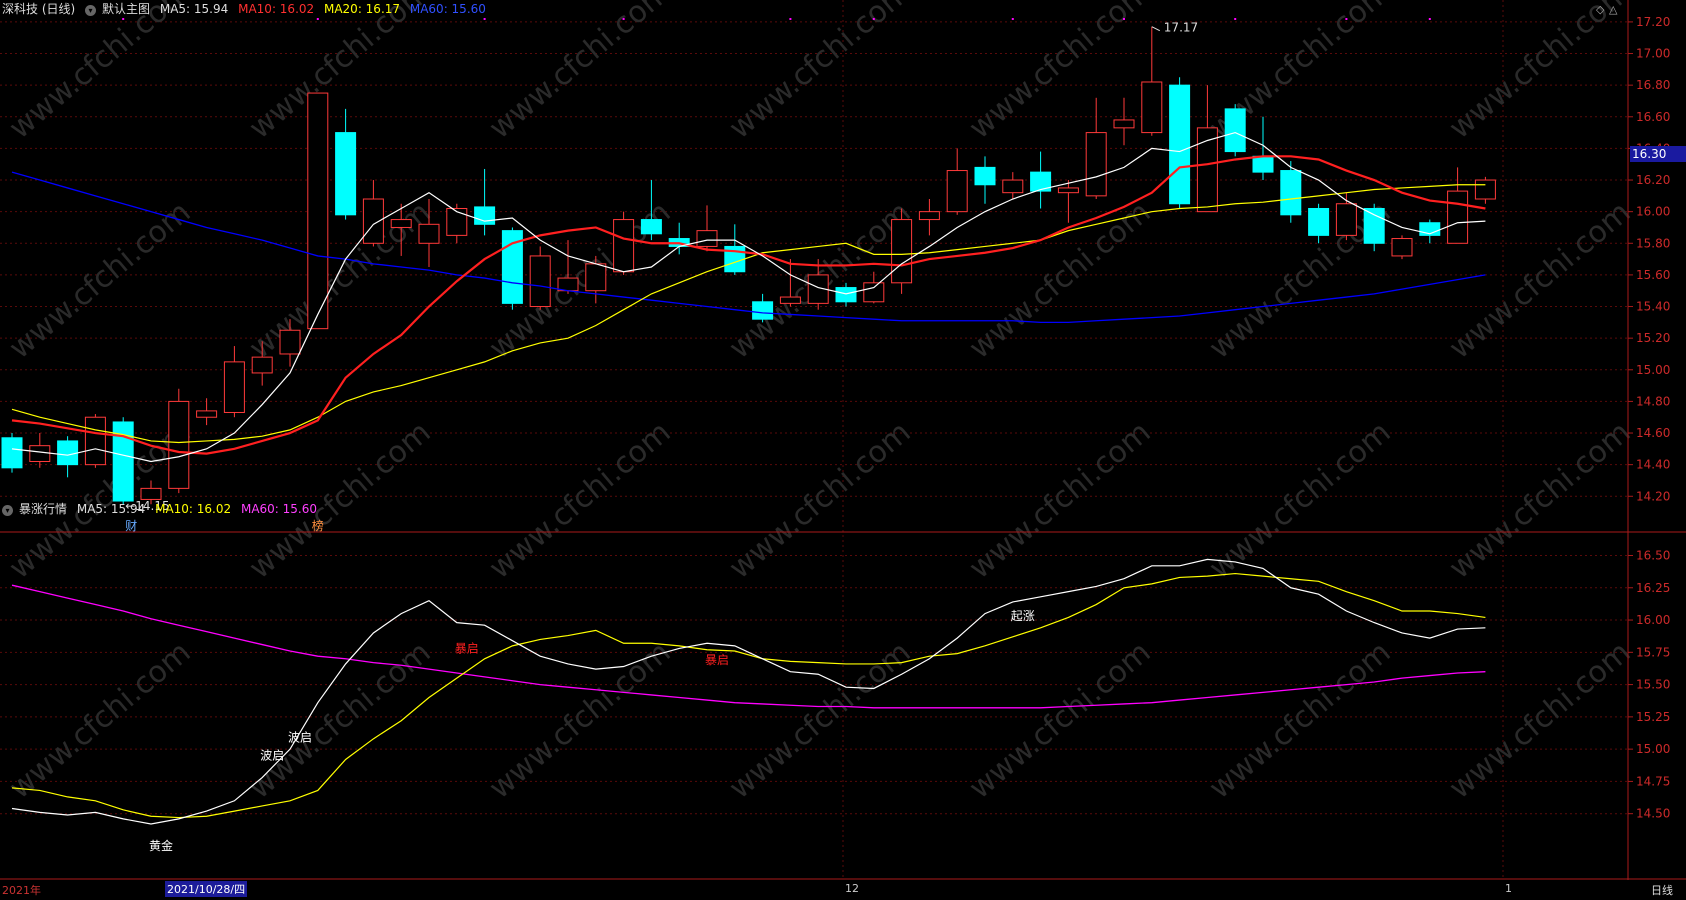 This screenshot has height=900, width=1686. Describe the element at coordinates (1653, 465) in the screenshot. I see `y-tick-label: 14.40` at that location.